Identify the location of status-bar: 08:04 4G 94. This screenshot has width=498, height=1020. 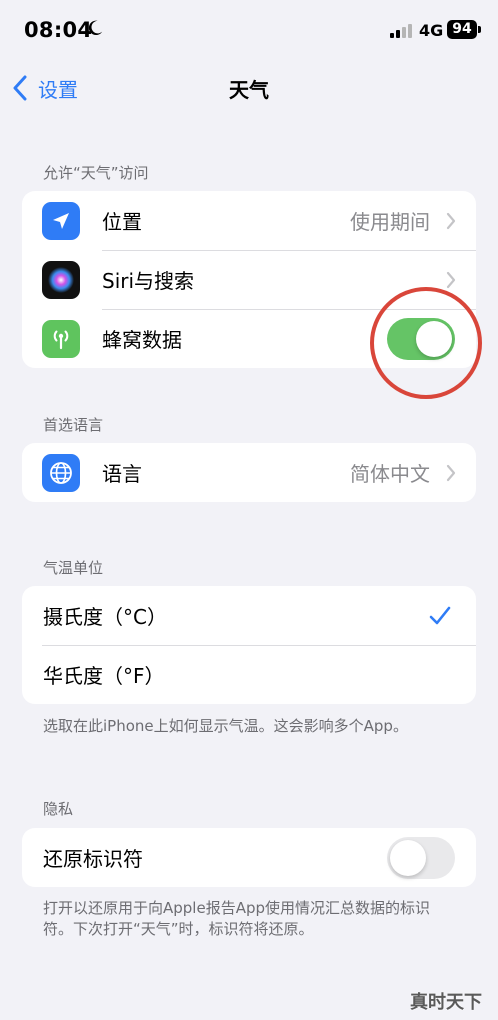
(249, 30).